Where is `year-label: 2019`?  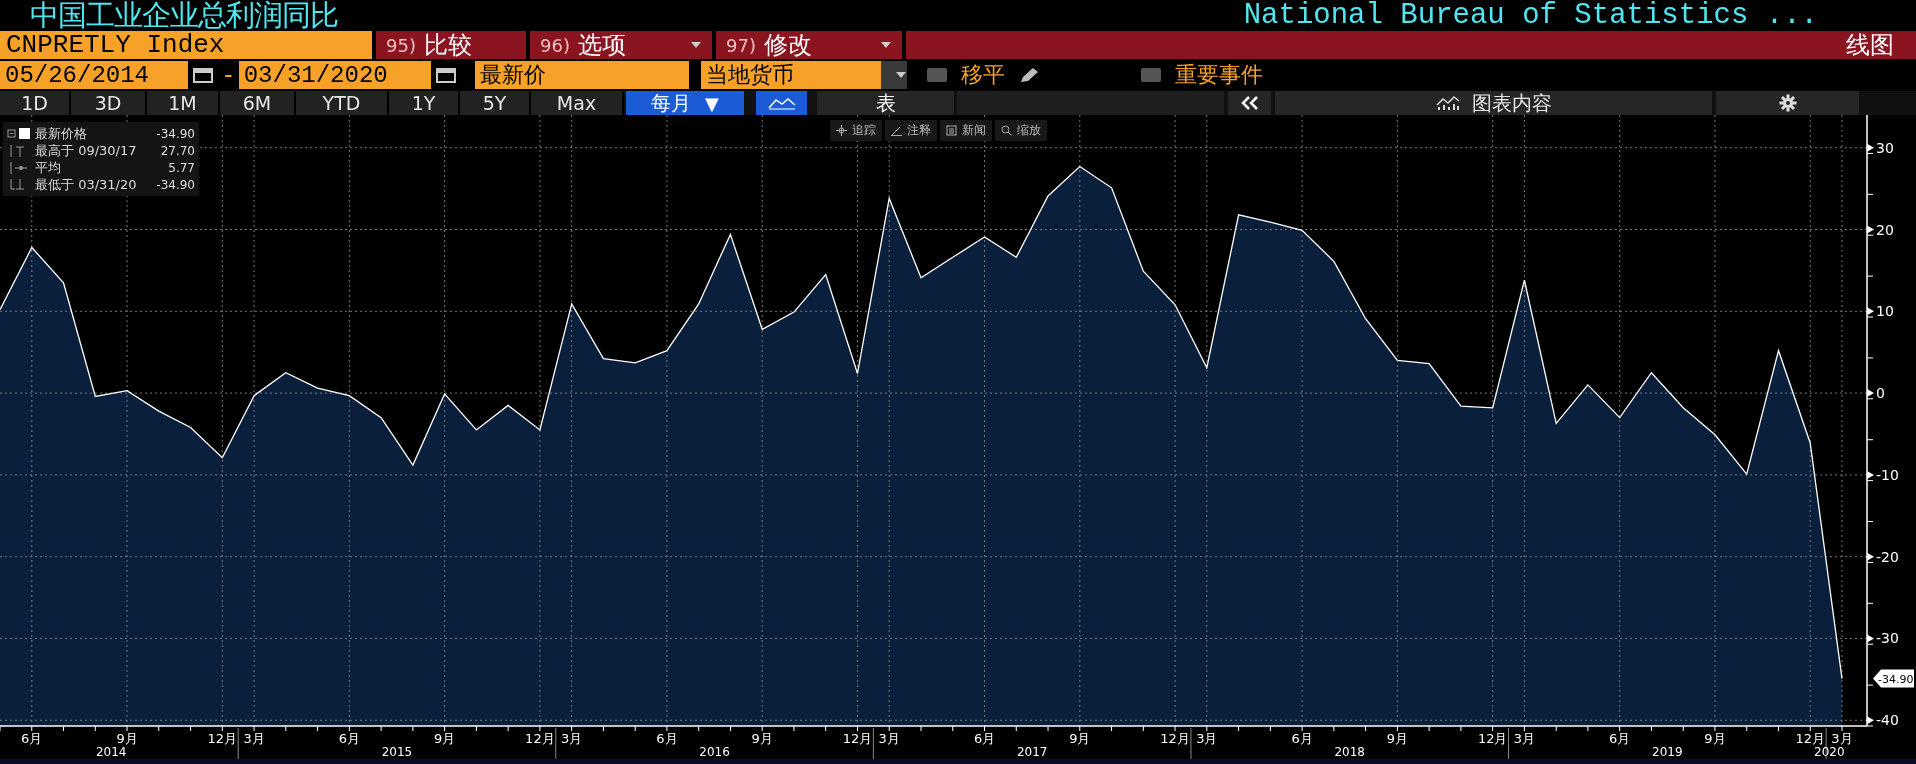 year-label: 2019 is located at coordinates (1667, 752).